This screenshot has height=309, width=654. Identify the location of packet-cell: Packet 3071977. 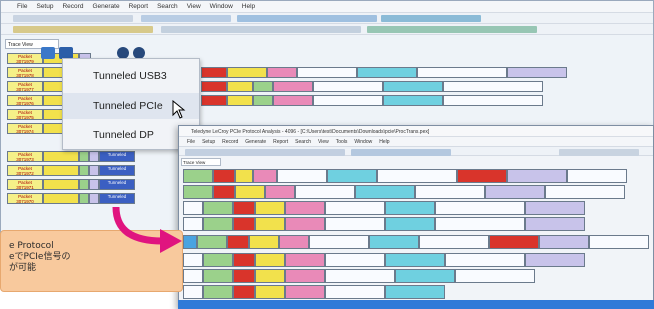
(25, 86).